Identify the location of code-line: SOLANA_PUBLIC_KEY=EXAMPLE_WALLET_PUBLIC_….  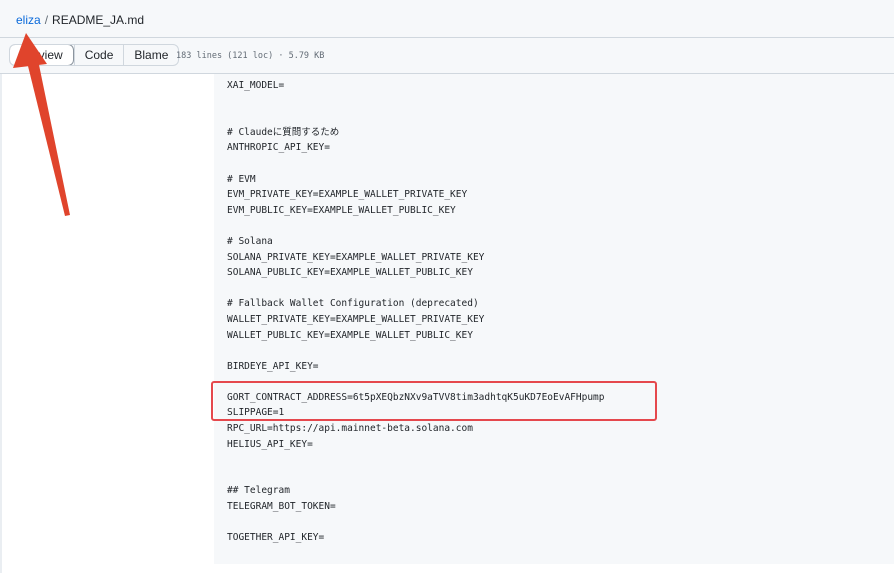
(350, 273).